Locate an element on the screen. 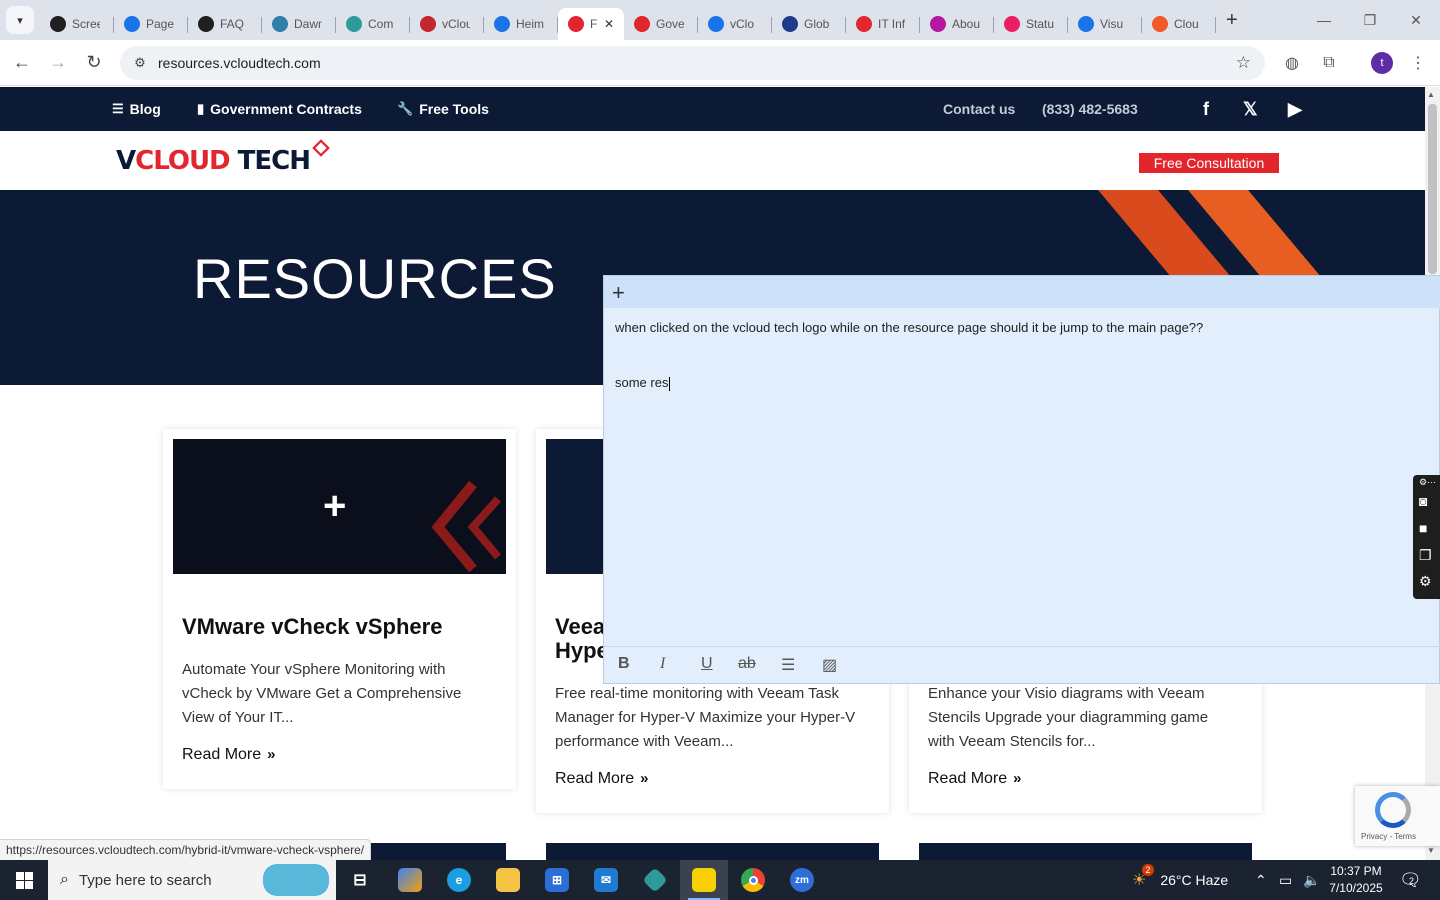  browser-tab: vClou is located at coordinates (447, 24).